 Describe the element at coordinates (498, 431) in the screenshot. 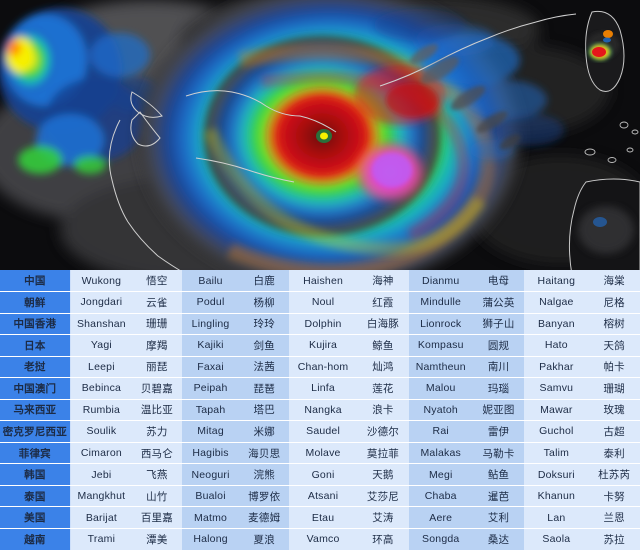

I see `typhoon-name-chinese: 雷伊` at that location.